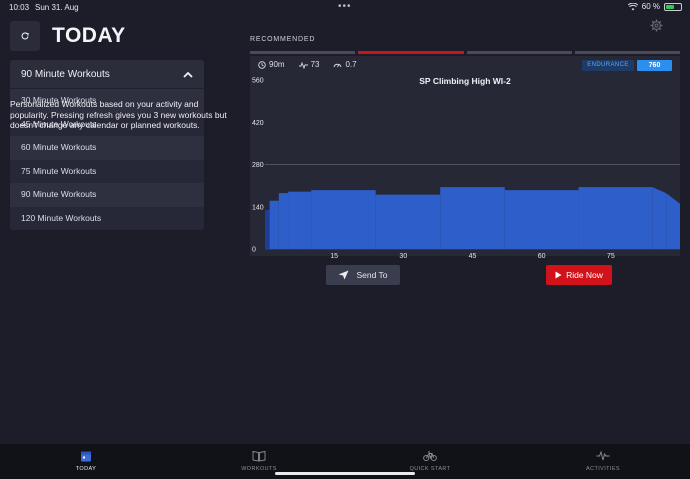  I want to click on intensity-value: 0.7, so click(351, 64).